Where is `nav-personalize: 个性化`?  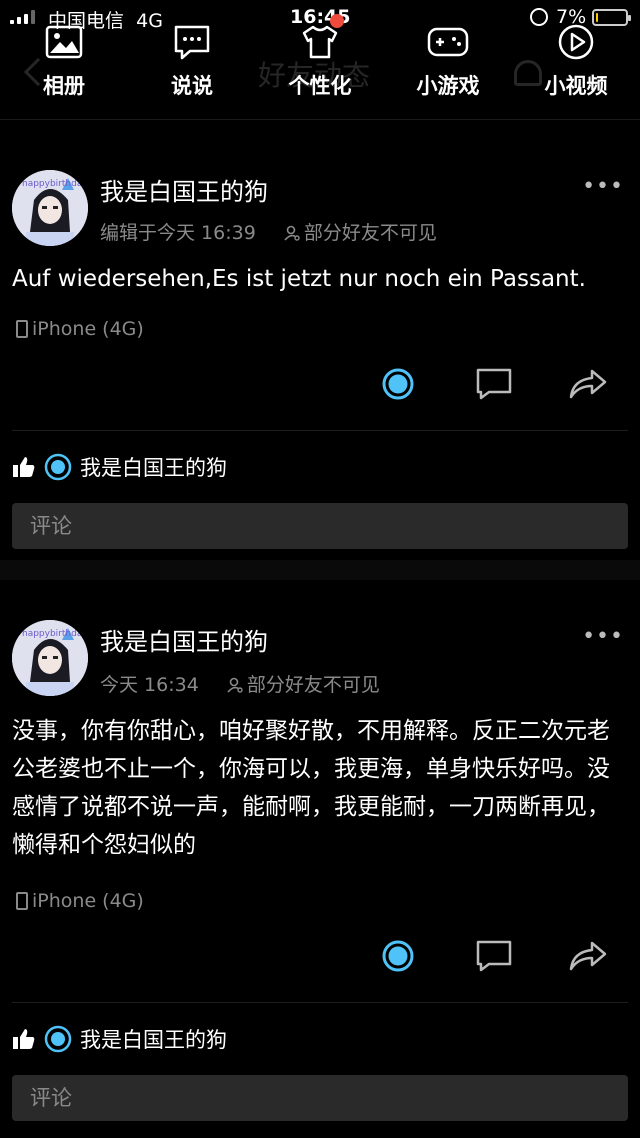
nav-personalize: 个性化 is located at coordinates (320, 57).